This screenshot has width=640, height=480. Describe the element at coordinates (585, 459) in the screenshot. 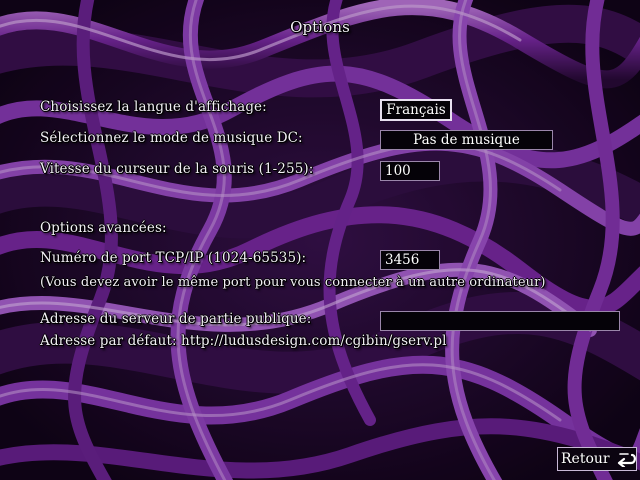

I see `back-button-label: Retour` at that location.